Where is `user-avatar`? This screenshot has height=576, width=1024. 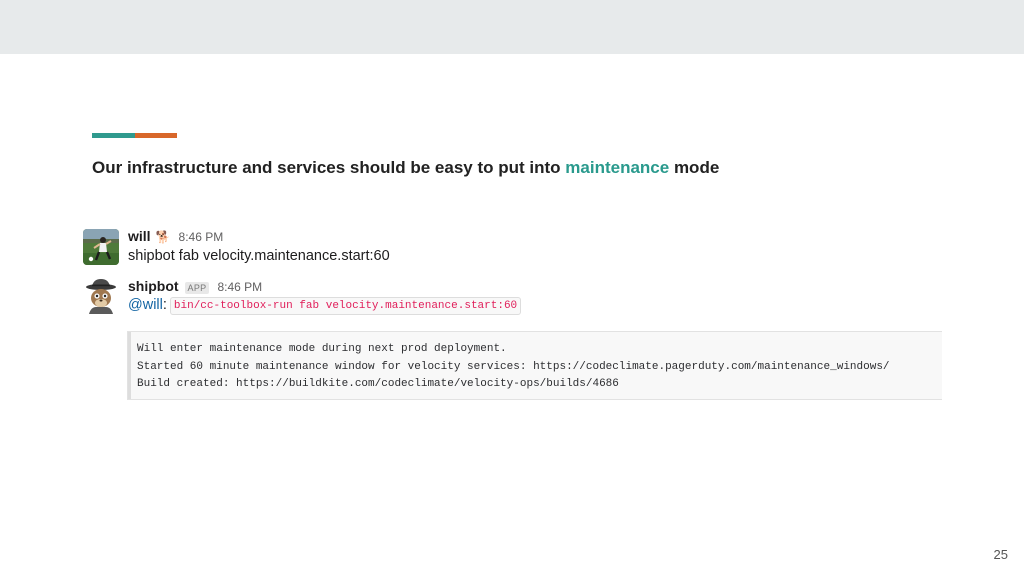
user-avatar is located at coordinates (101, 247).